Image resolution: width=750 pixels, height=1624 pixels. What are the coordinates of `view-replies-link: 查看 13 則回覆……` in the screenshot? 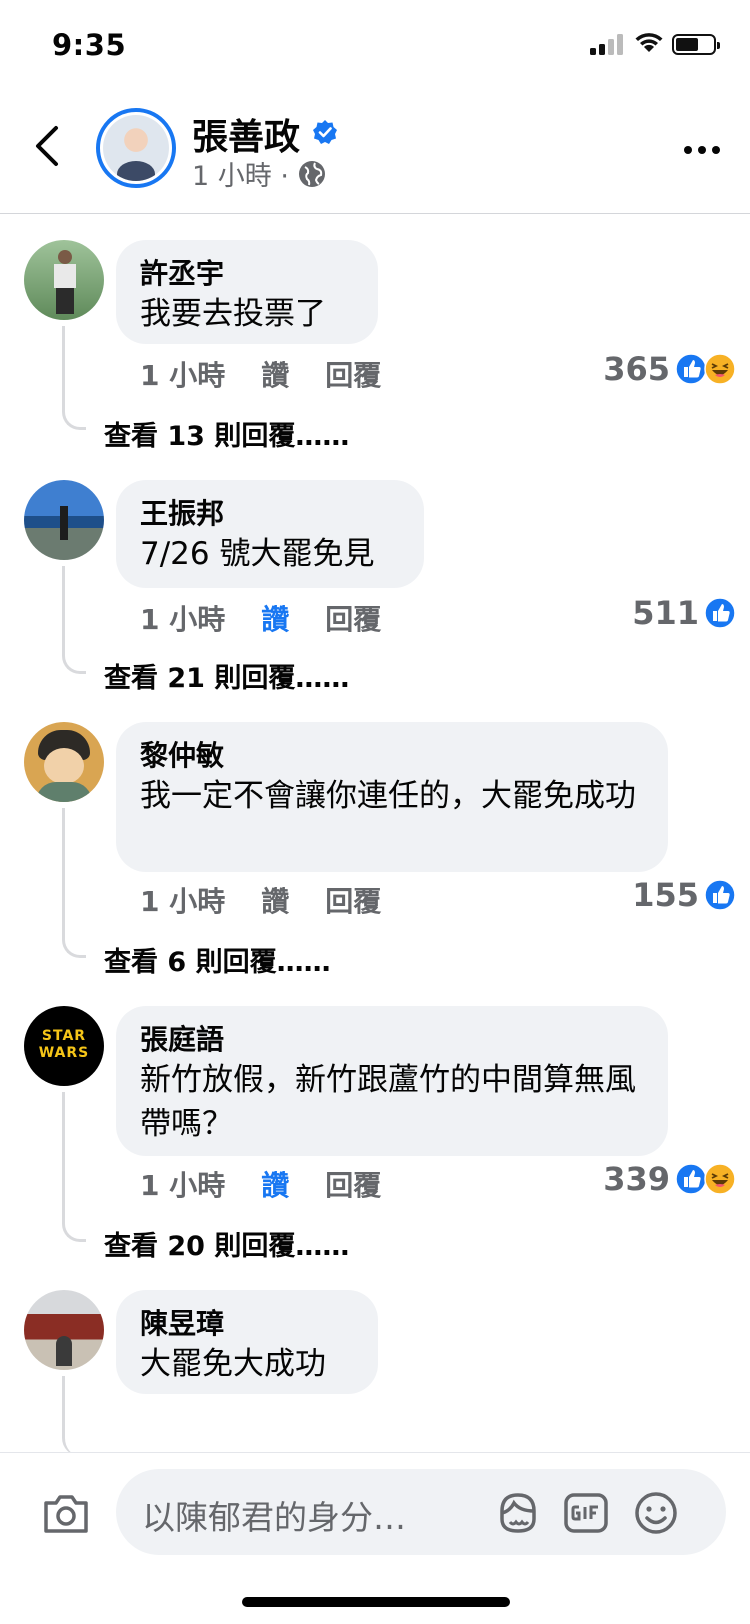 It's located at (226, 433).